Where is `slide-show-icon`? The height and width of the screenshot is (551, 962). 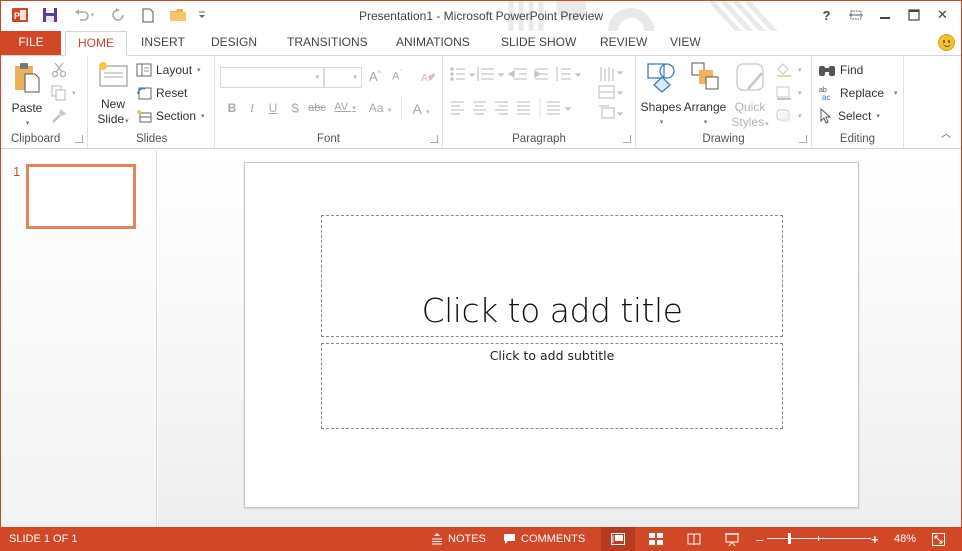 slide-show-icon is located at coordinates (732, 539).